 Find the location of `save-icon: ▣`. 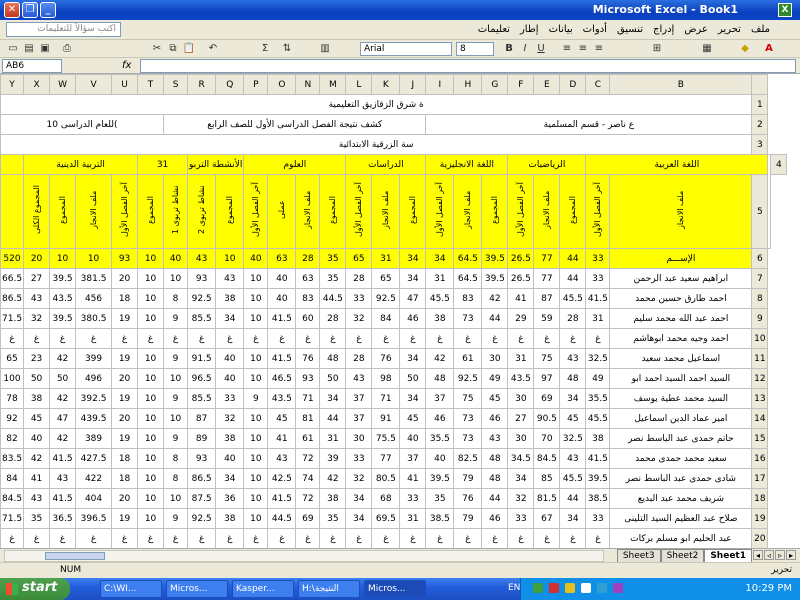

save-icon: ▣ is located at coordinates (45, 49).